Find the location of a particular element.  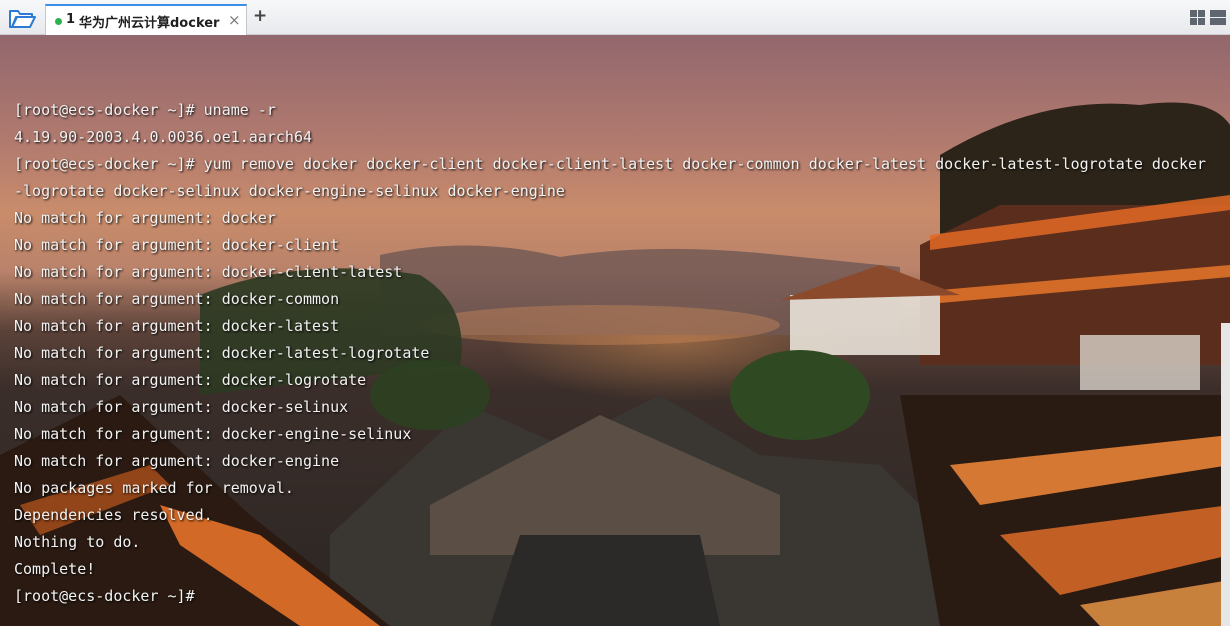

tab-number: 1 is located at coordinates (71, 19).